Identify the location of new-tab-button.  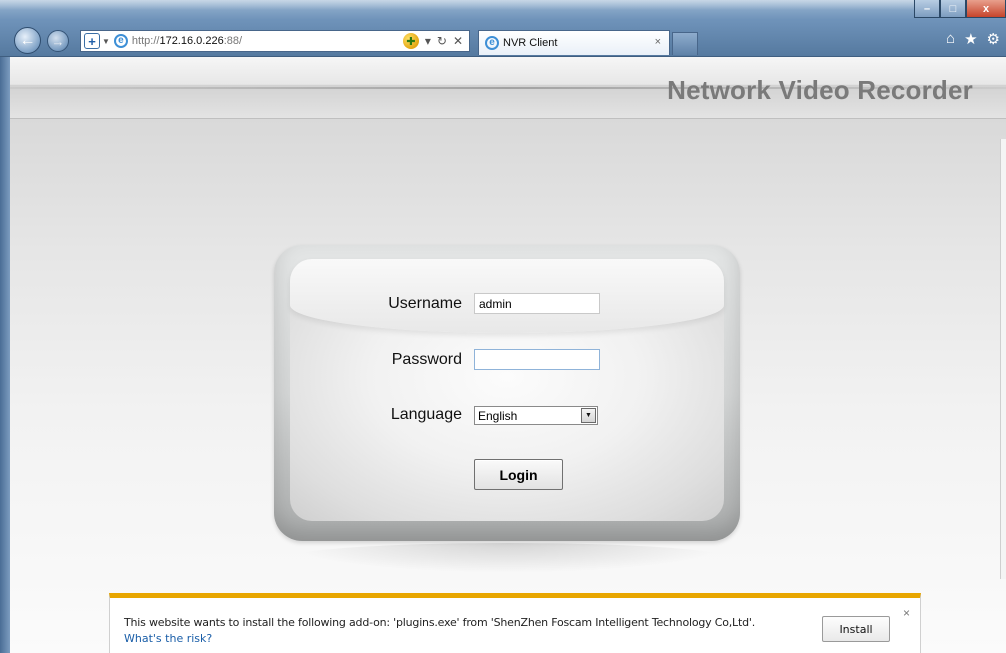
(685, 43).